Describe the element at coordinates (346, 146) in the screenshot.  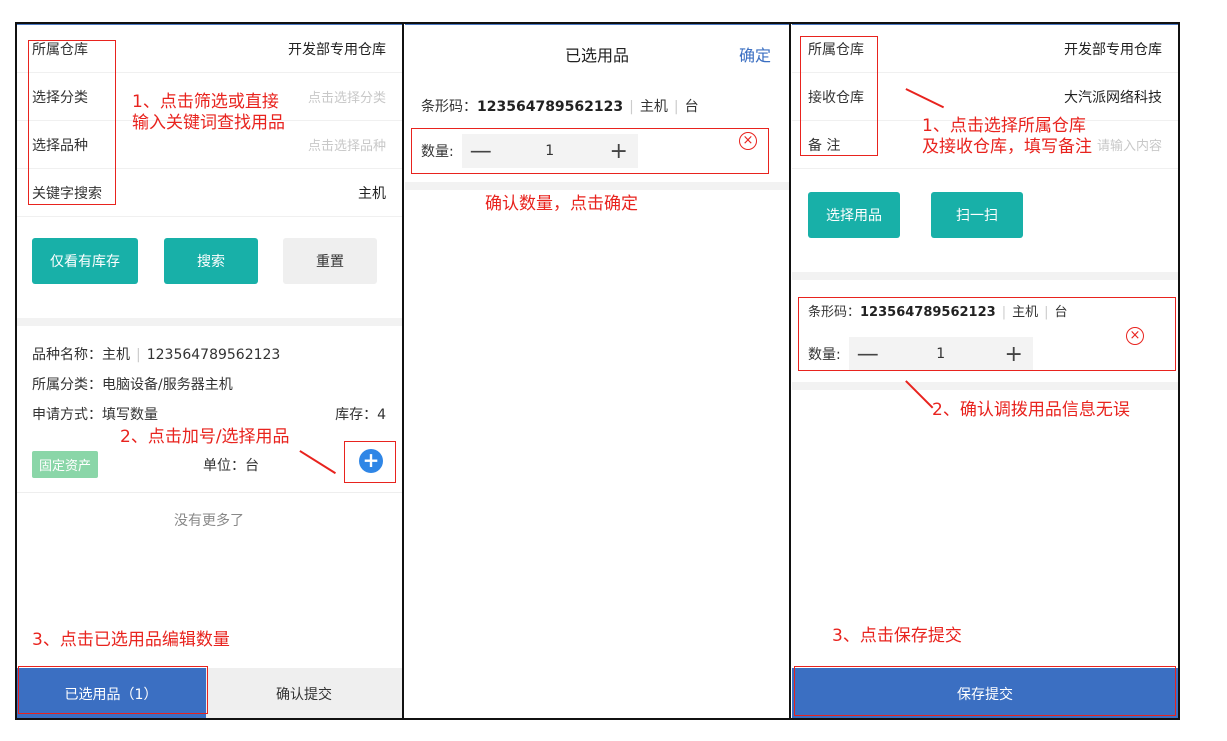
I see `placeholder-variety: 点击选择品种` at that location.